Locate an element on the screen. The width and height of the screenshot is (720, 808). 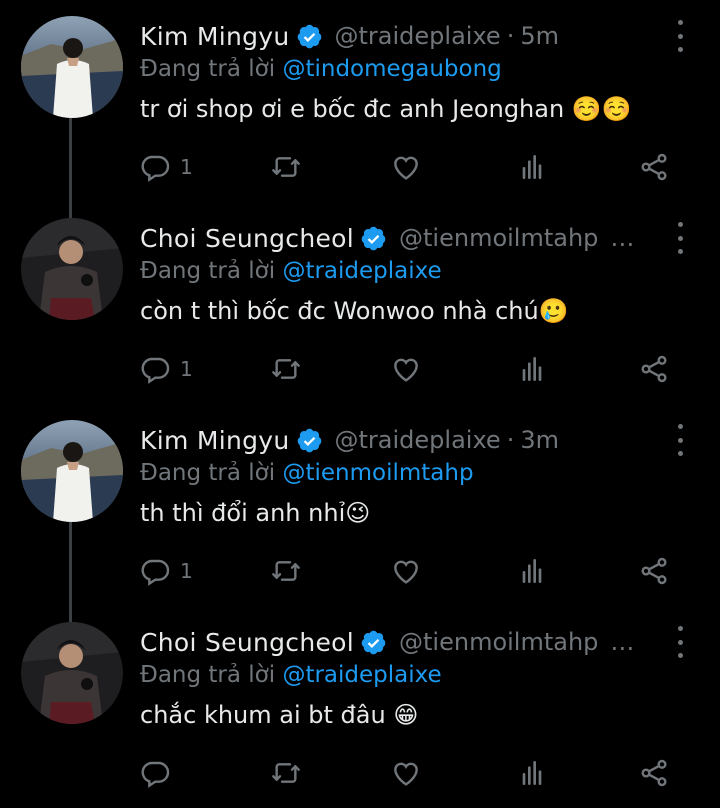
replying-to: Đang trả lời @tindomegaubong is located at coordinates (321, 69).